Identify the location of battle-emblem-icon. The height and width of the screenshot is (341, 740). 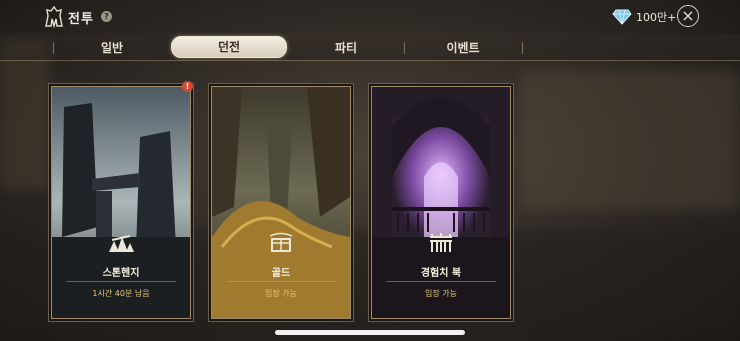
(54, 17).